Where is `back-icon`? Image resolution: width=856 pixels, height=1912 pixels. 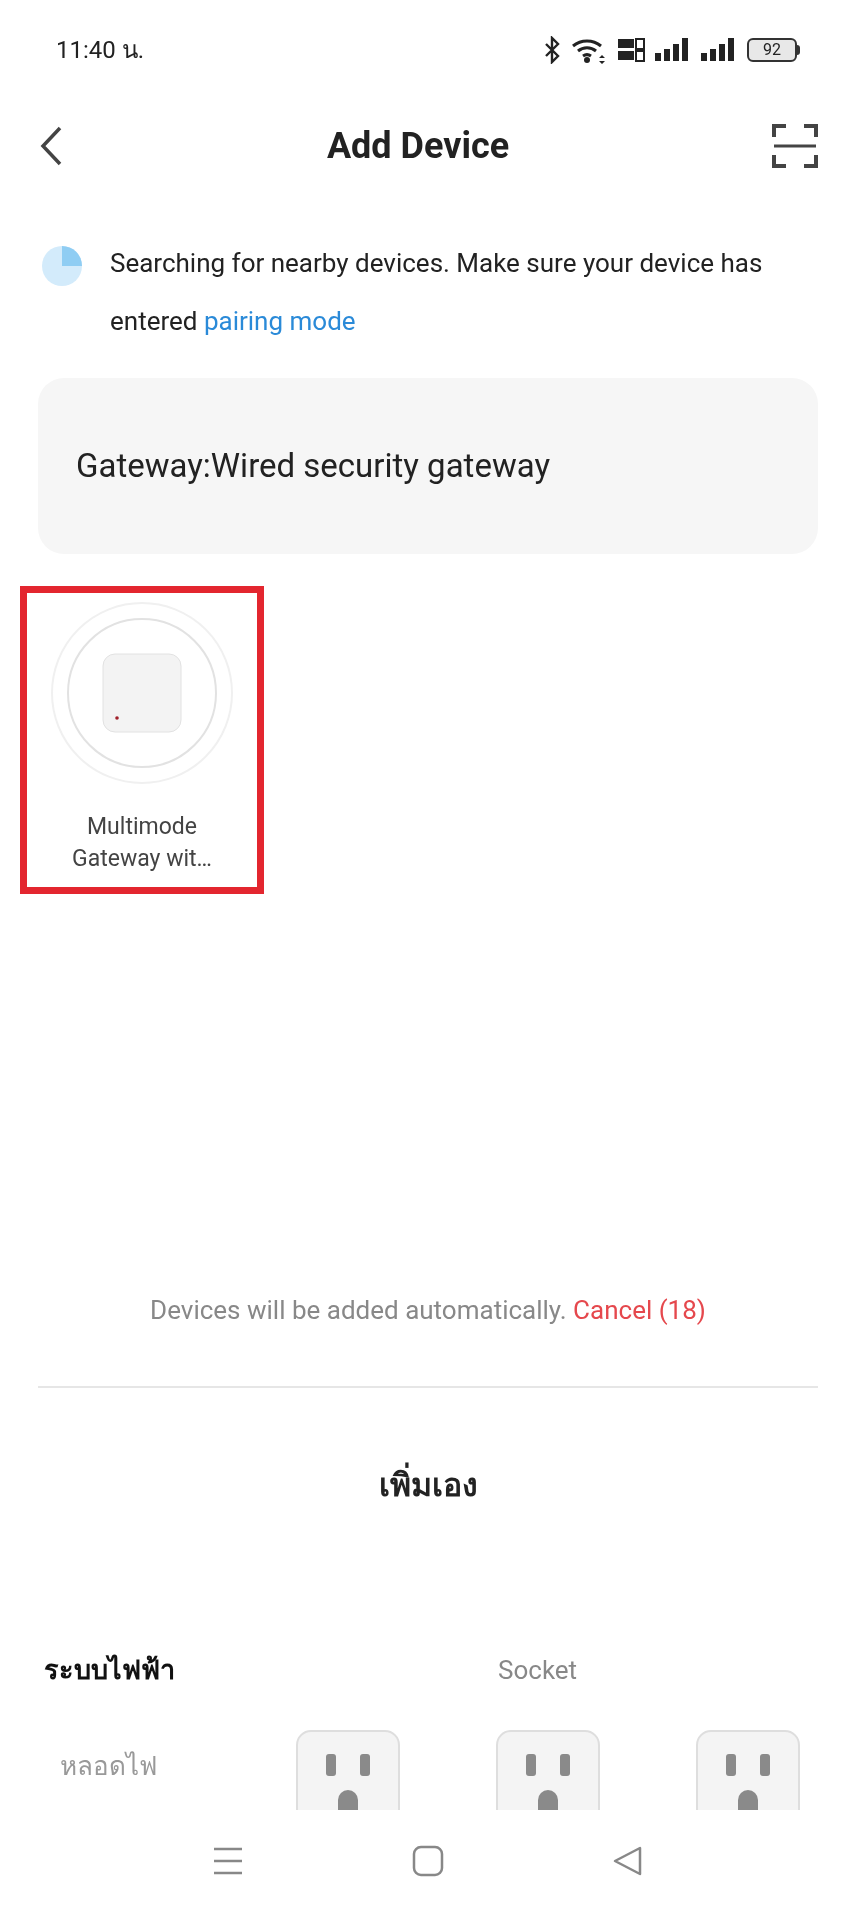 back-icon is located at coordinates (51, 146).